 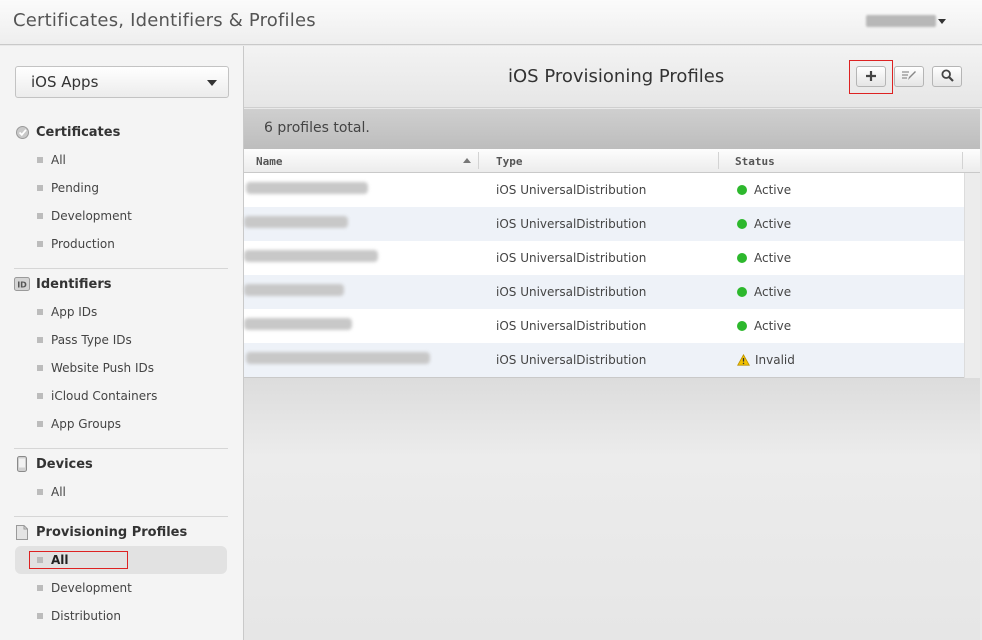 What do you see at coordinates (84, 216) in the screenshot?
I see `sidebar-item-certificates-development: Development` at bounding box center [84, 216].